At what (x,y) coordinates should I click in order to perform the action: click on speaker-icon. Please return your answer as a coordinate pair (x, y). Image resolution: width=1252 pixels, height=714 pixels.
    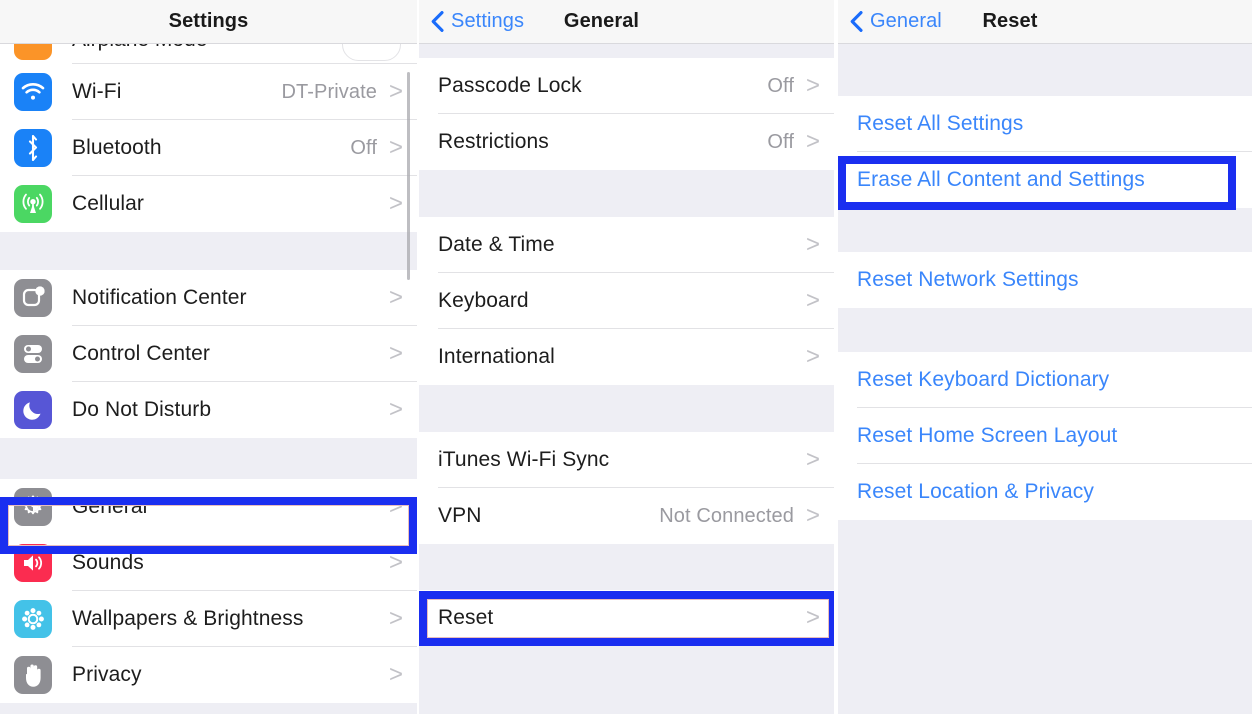
    Looking at the image, I should click on (33, 563).